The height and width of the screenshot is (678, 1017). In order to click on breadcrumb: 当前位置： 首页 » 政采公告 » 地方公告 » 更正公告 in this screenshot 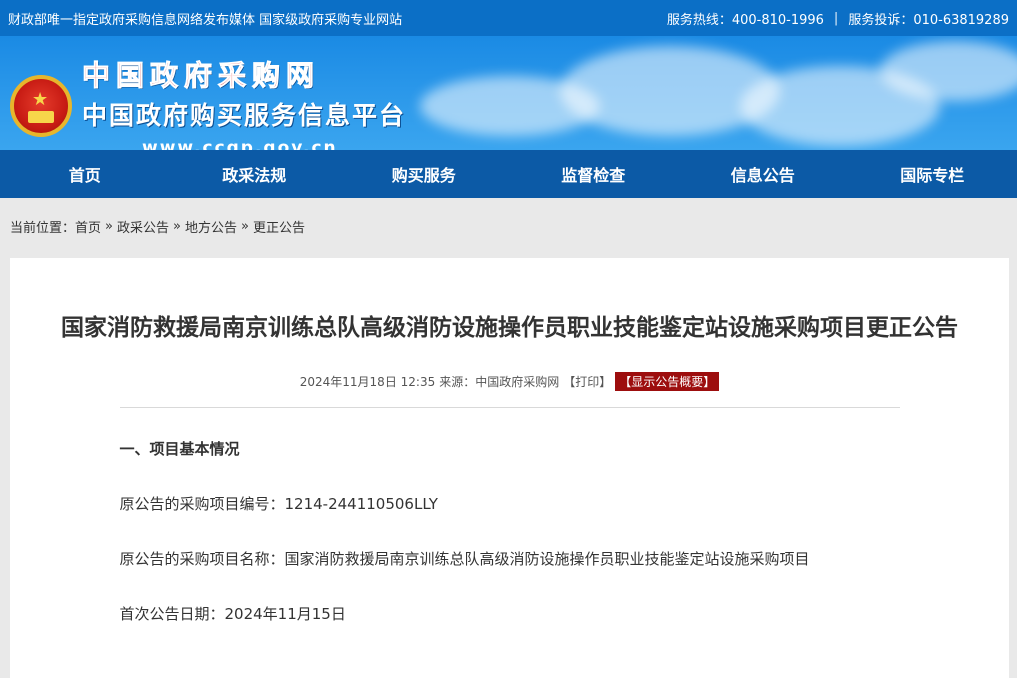, I will do `click(508, 226)`.